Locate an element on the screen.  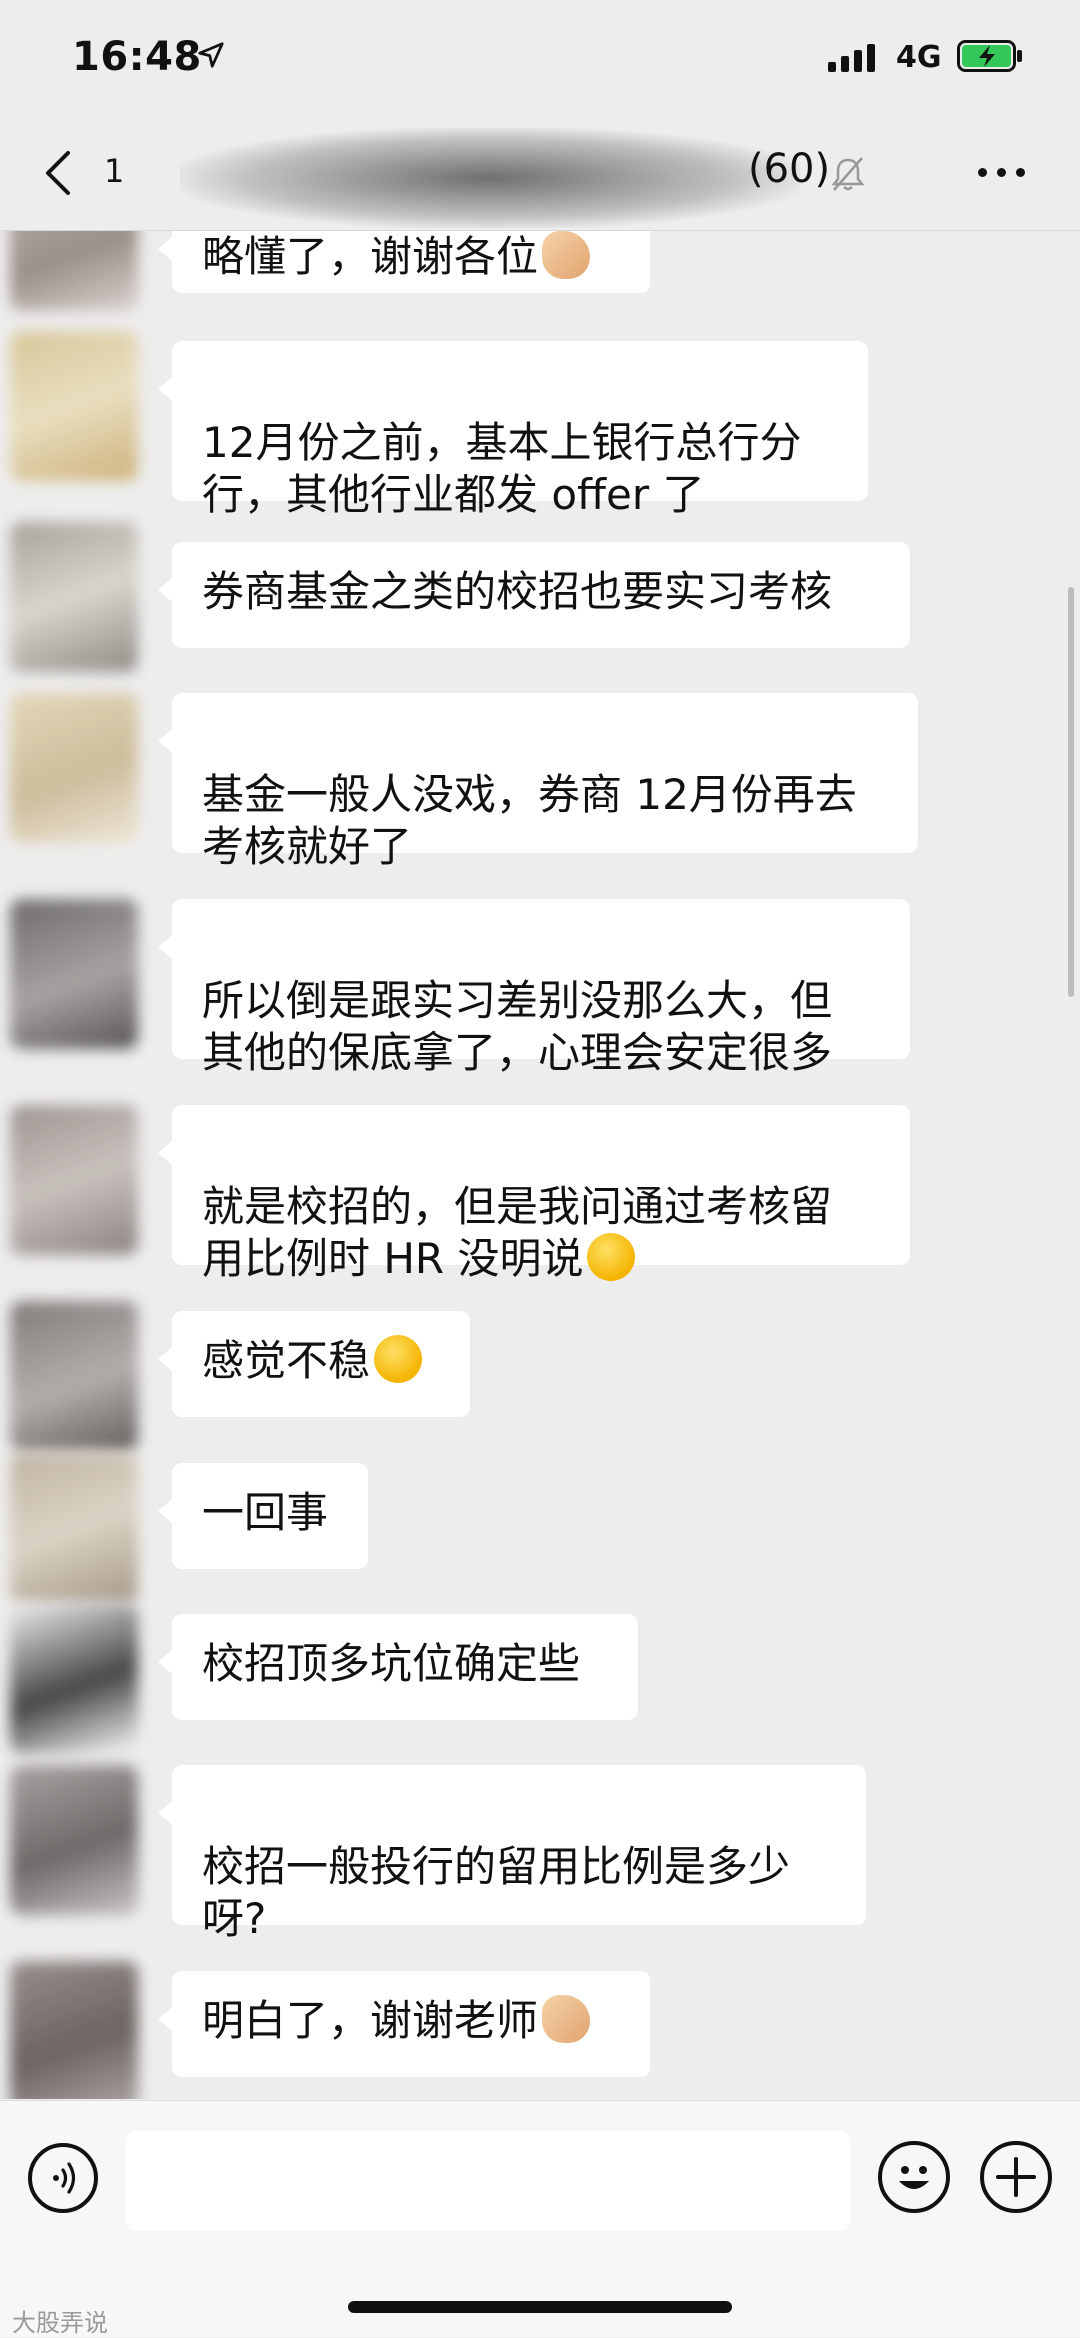
battery-charging-icon is located at coordinates (989, 56).